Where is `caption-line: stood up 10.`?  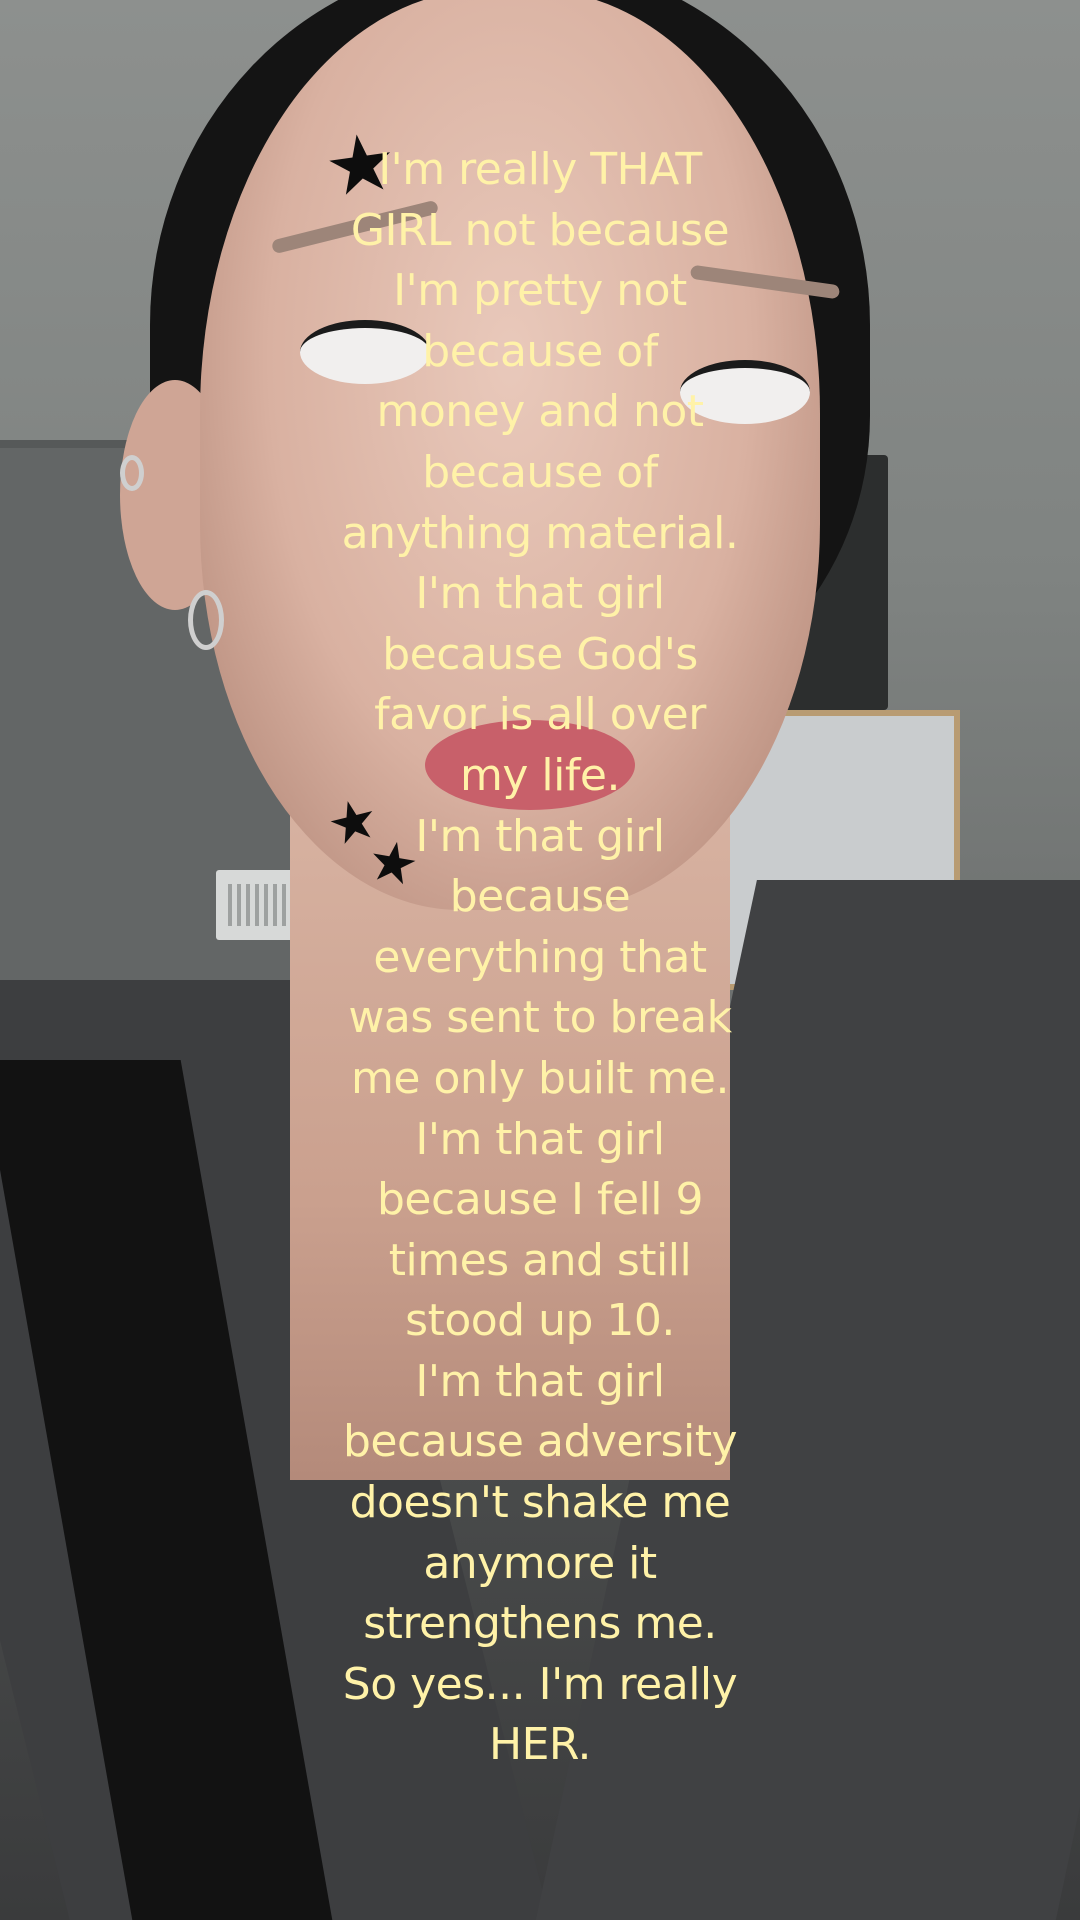 caption-line: stood up 10. is located at coordinates (540, 1321).